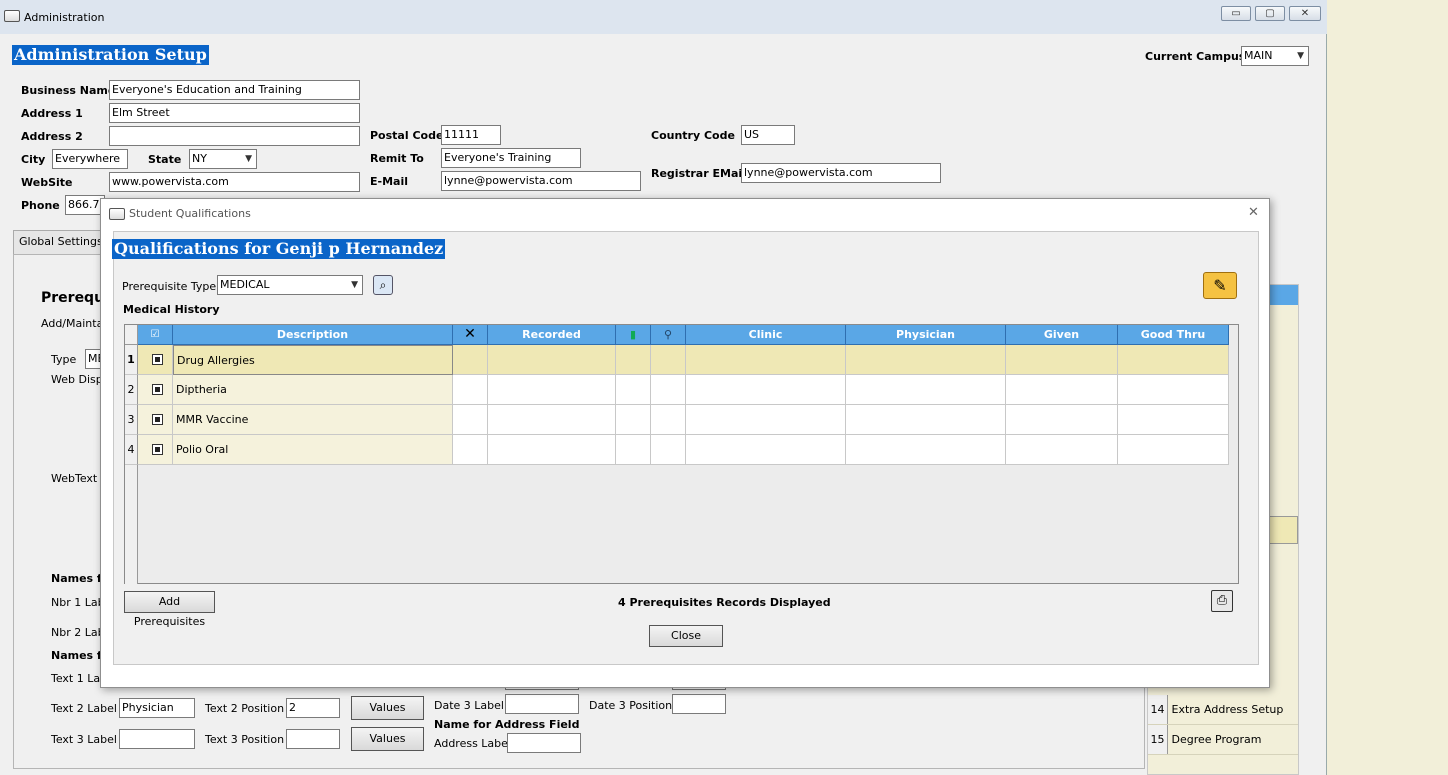 This screenshot has width=1448, height=775. Describe the element at coordinates (686, 636) in the screenshot. I see `close-button: Close` at that location.